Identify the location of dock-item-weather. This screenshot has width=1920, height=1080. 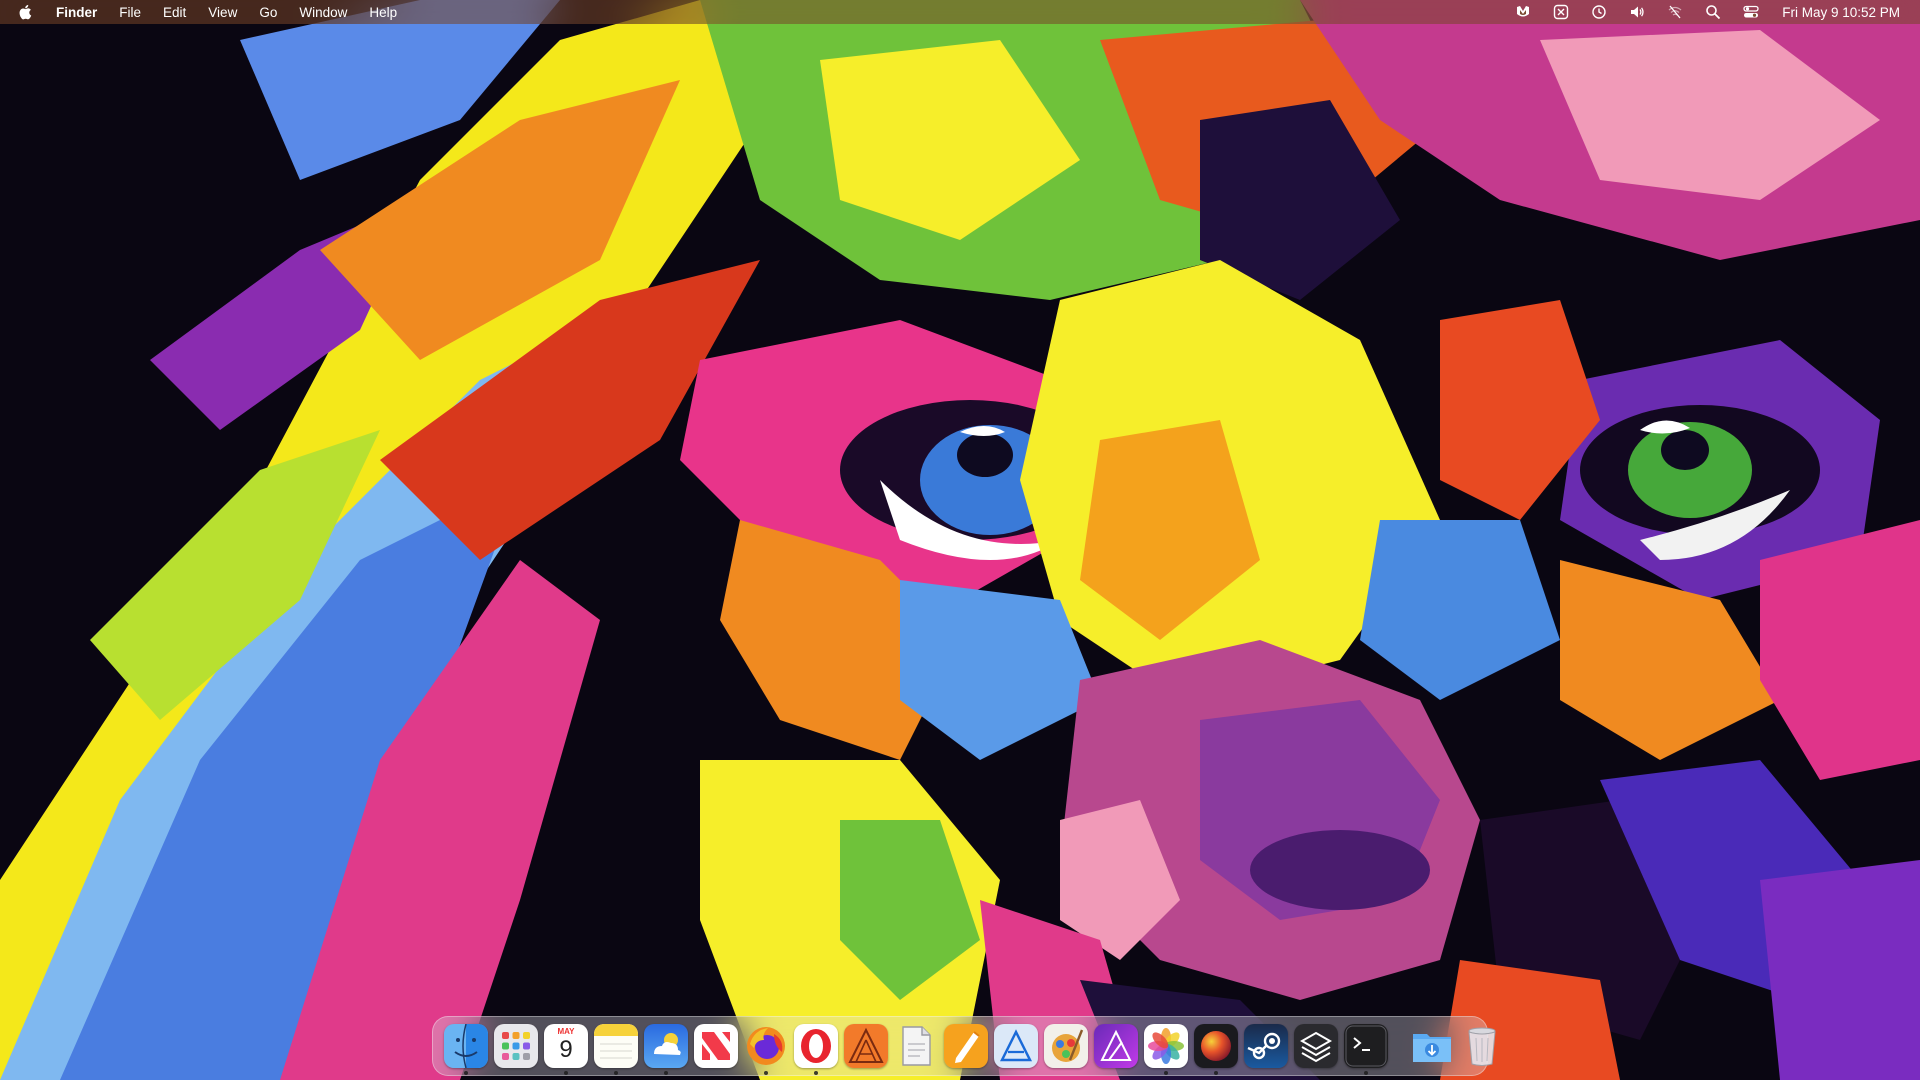
(666, 1049).